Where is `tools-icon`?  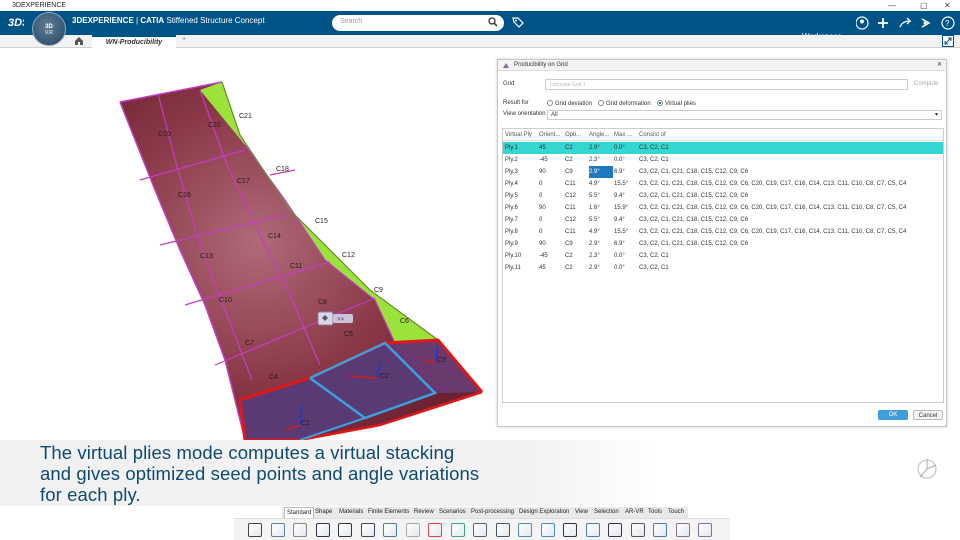
tools-icon is located at coordinates (412, 530).